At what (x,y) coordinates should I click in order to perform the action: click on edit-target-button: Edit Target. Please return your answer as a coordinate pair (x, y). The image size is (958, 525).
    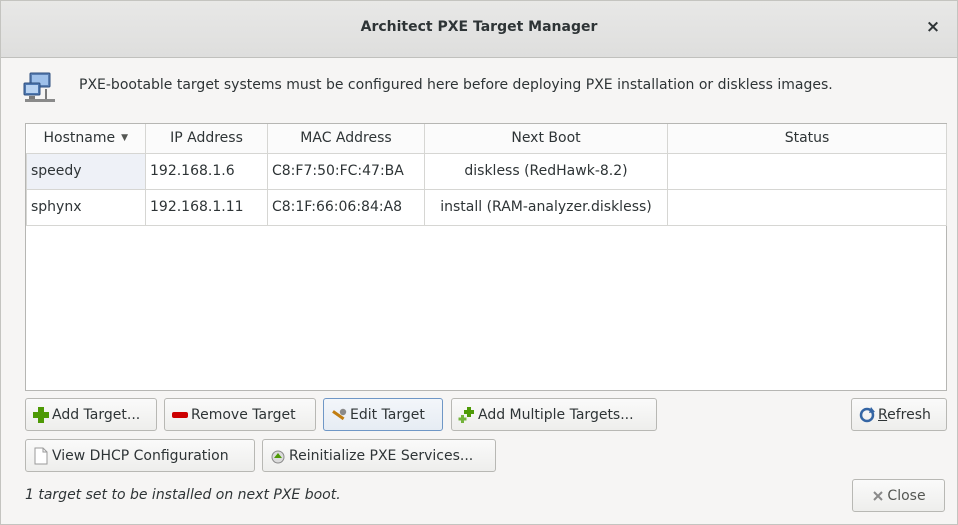
    Looking at the image, I should click on (383, 414).